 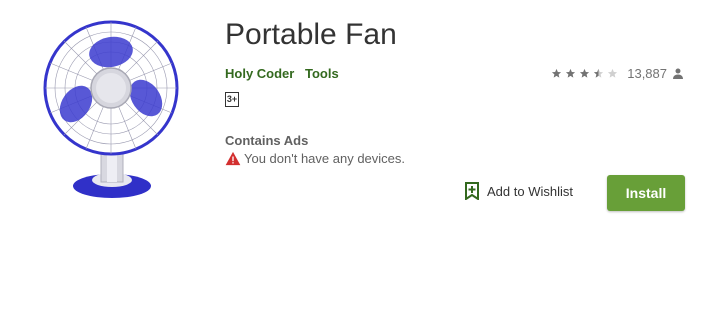 What do you see at coordinates (322, 73) in the screenshot?
I see `category-link: Tools` at bounding box center [322, 73].